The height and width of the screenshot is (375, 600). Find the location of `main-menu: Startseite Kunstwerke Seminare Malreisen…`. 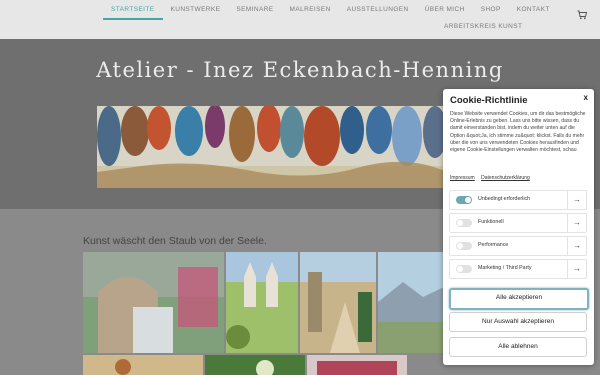

main-menu: Startseite Kunstwerke Seminare Malreisen… is located at coordinates (330, 11).